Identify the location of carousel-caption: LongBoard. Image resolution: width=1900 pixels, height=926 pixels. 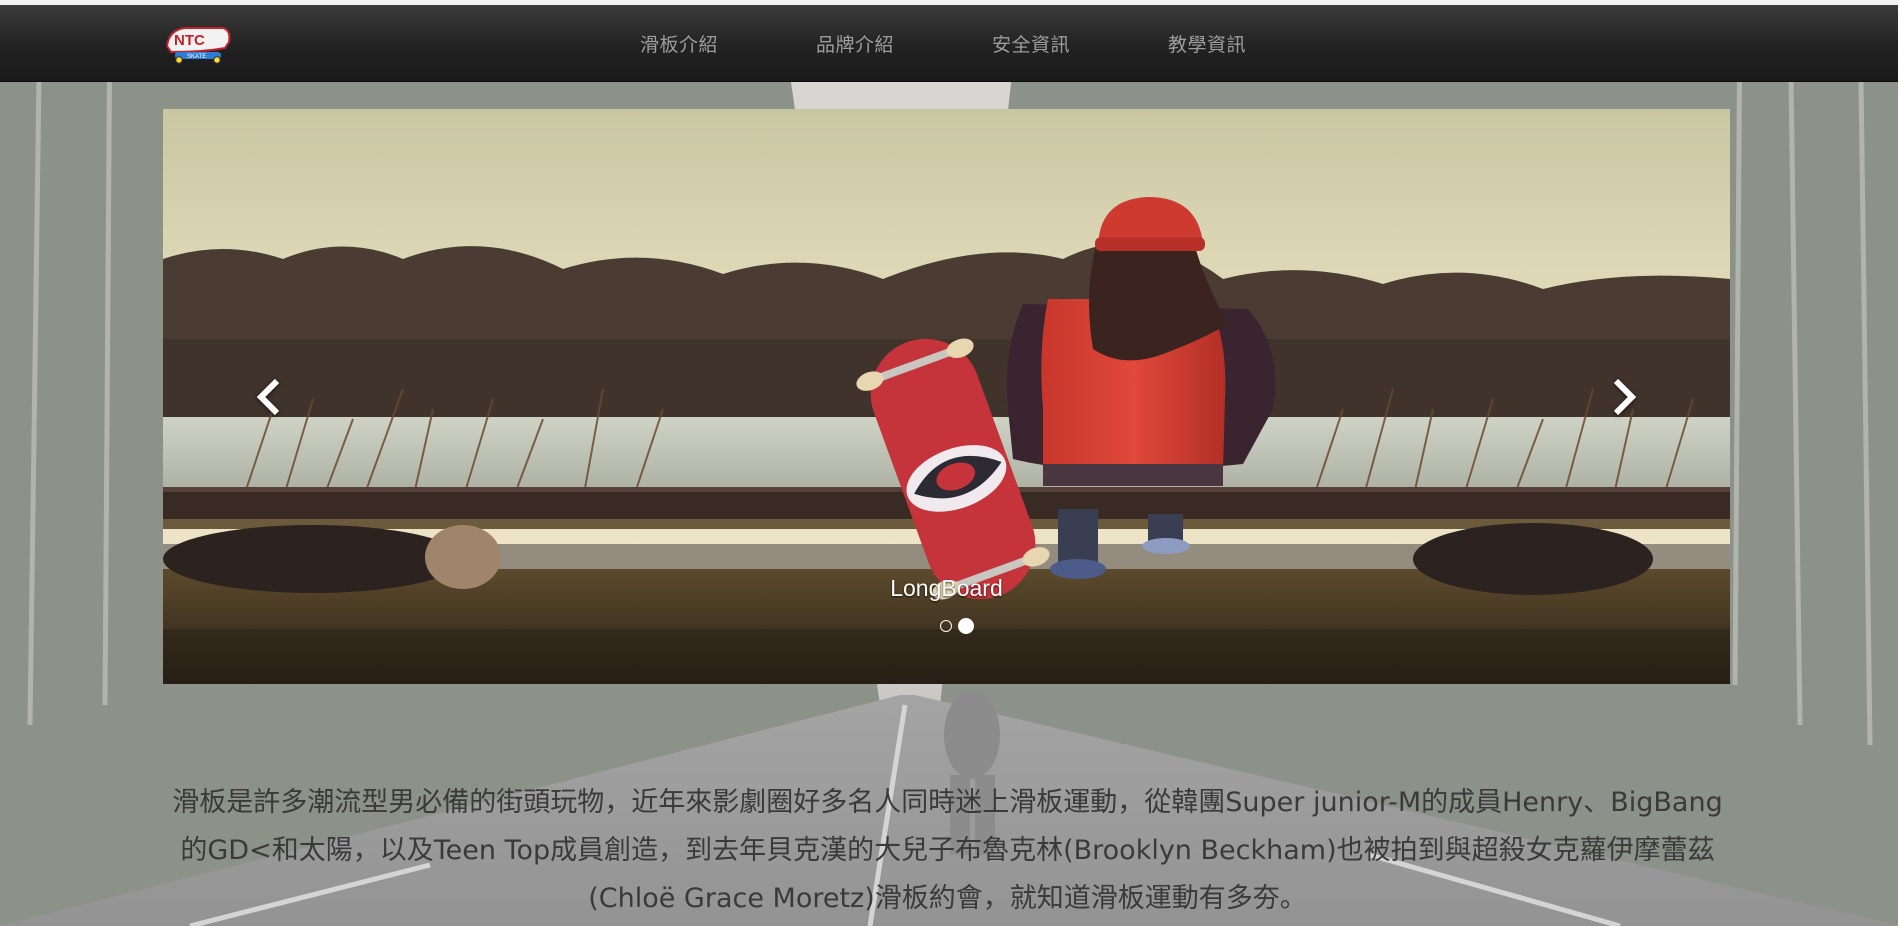
(946, 588).